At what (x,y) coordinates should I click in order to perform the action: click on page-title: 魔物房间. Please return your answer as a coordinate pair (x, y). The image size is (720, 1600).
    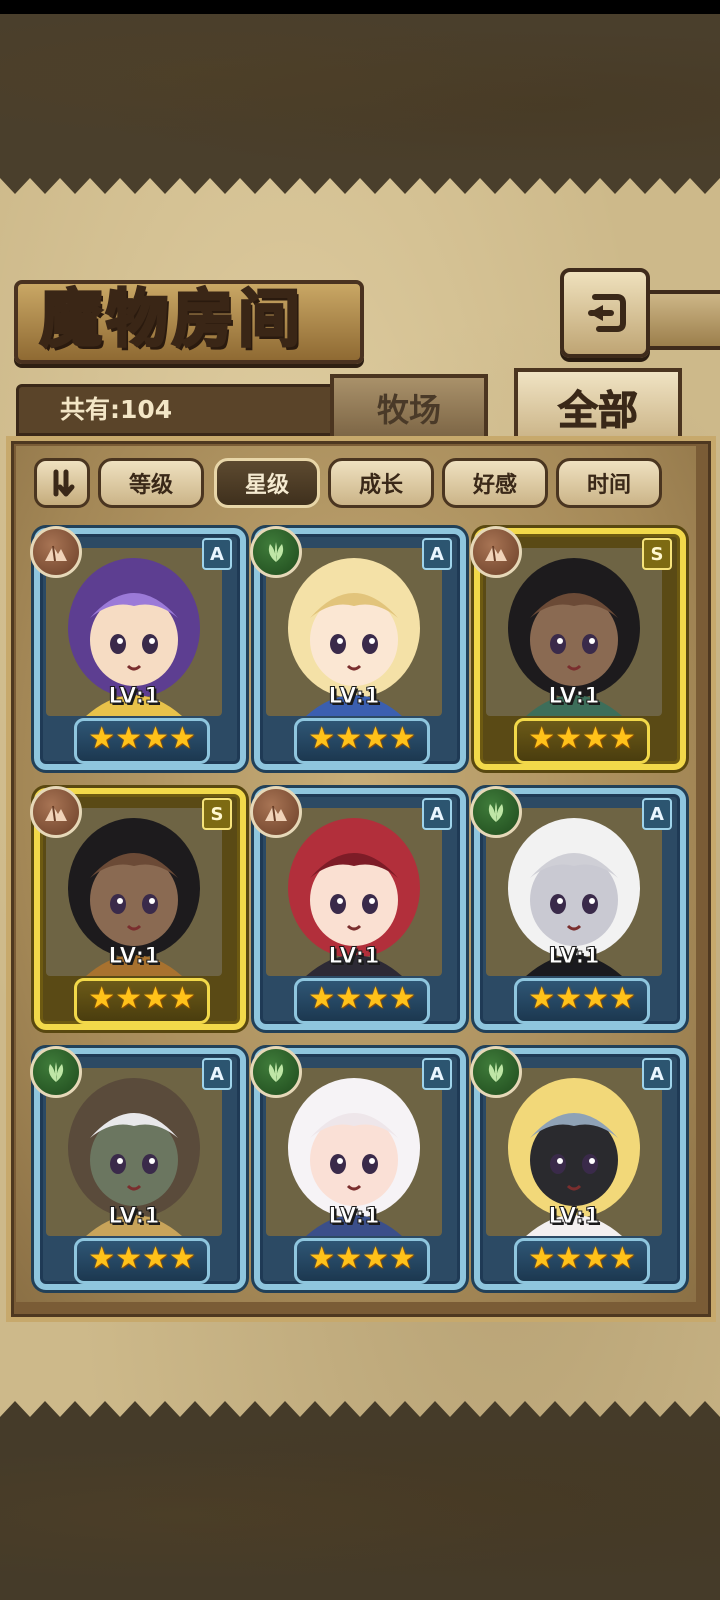
    Looking at the image, I should click on (171, 319).